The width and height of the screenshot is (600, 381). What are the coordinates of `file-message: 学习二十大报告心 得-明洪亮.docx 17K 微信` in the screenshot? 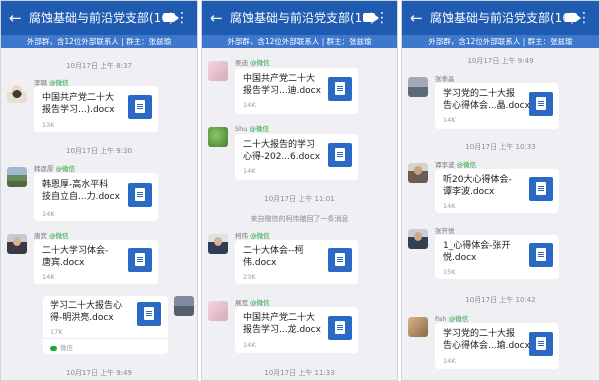 It's located at (105, 325).